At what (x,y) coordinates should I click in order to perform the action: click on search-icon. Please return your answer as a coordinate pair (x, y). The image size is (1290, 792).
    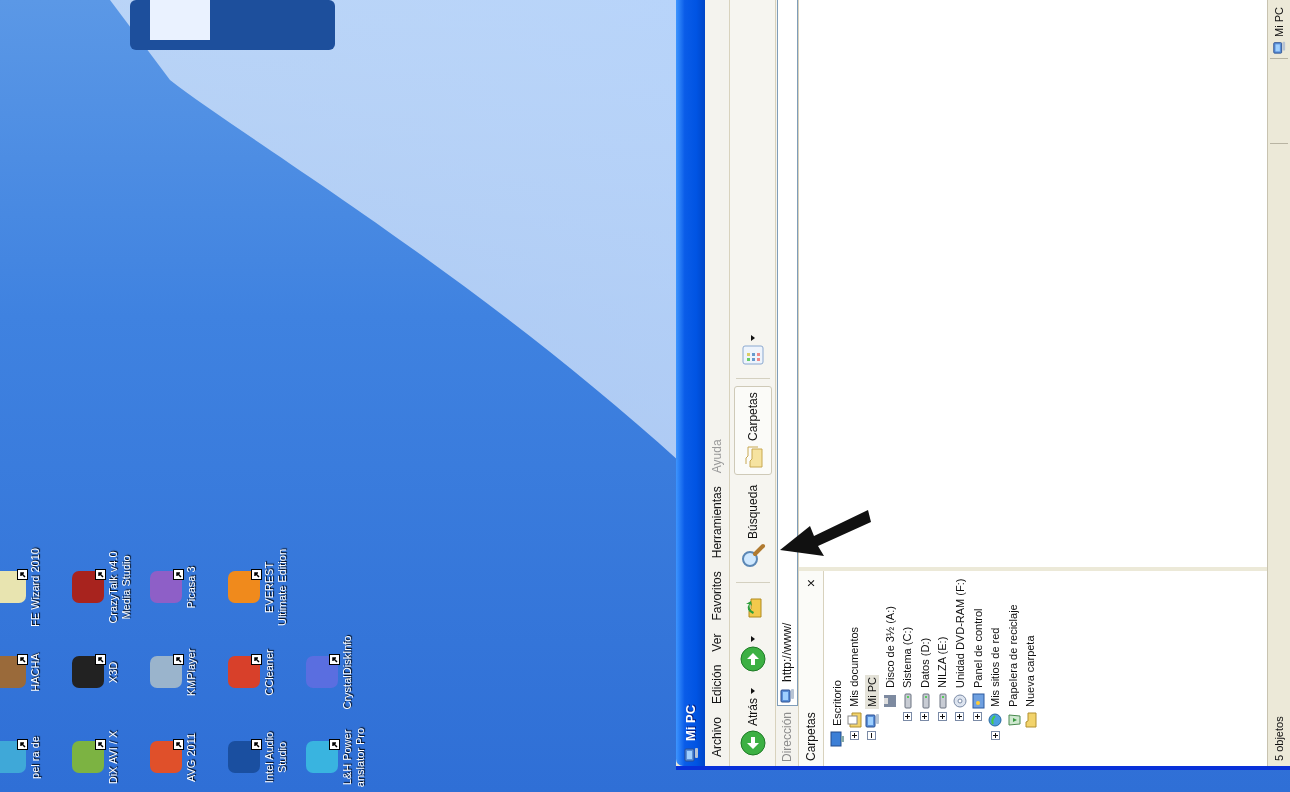
    Looking at the image, I should click on (752, 556).